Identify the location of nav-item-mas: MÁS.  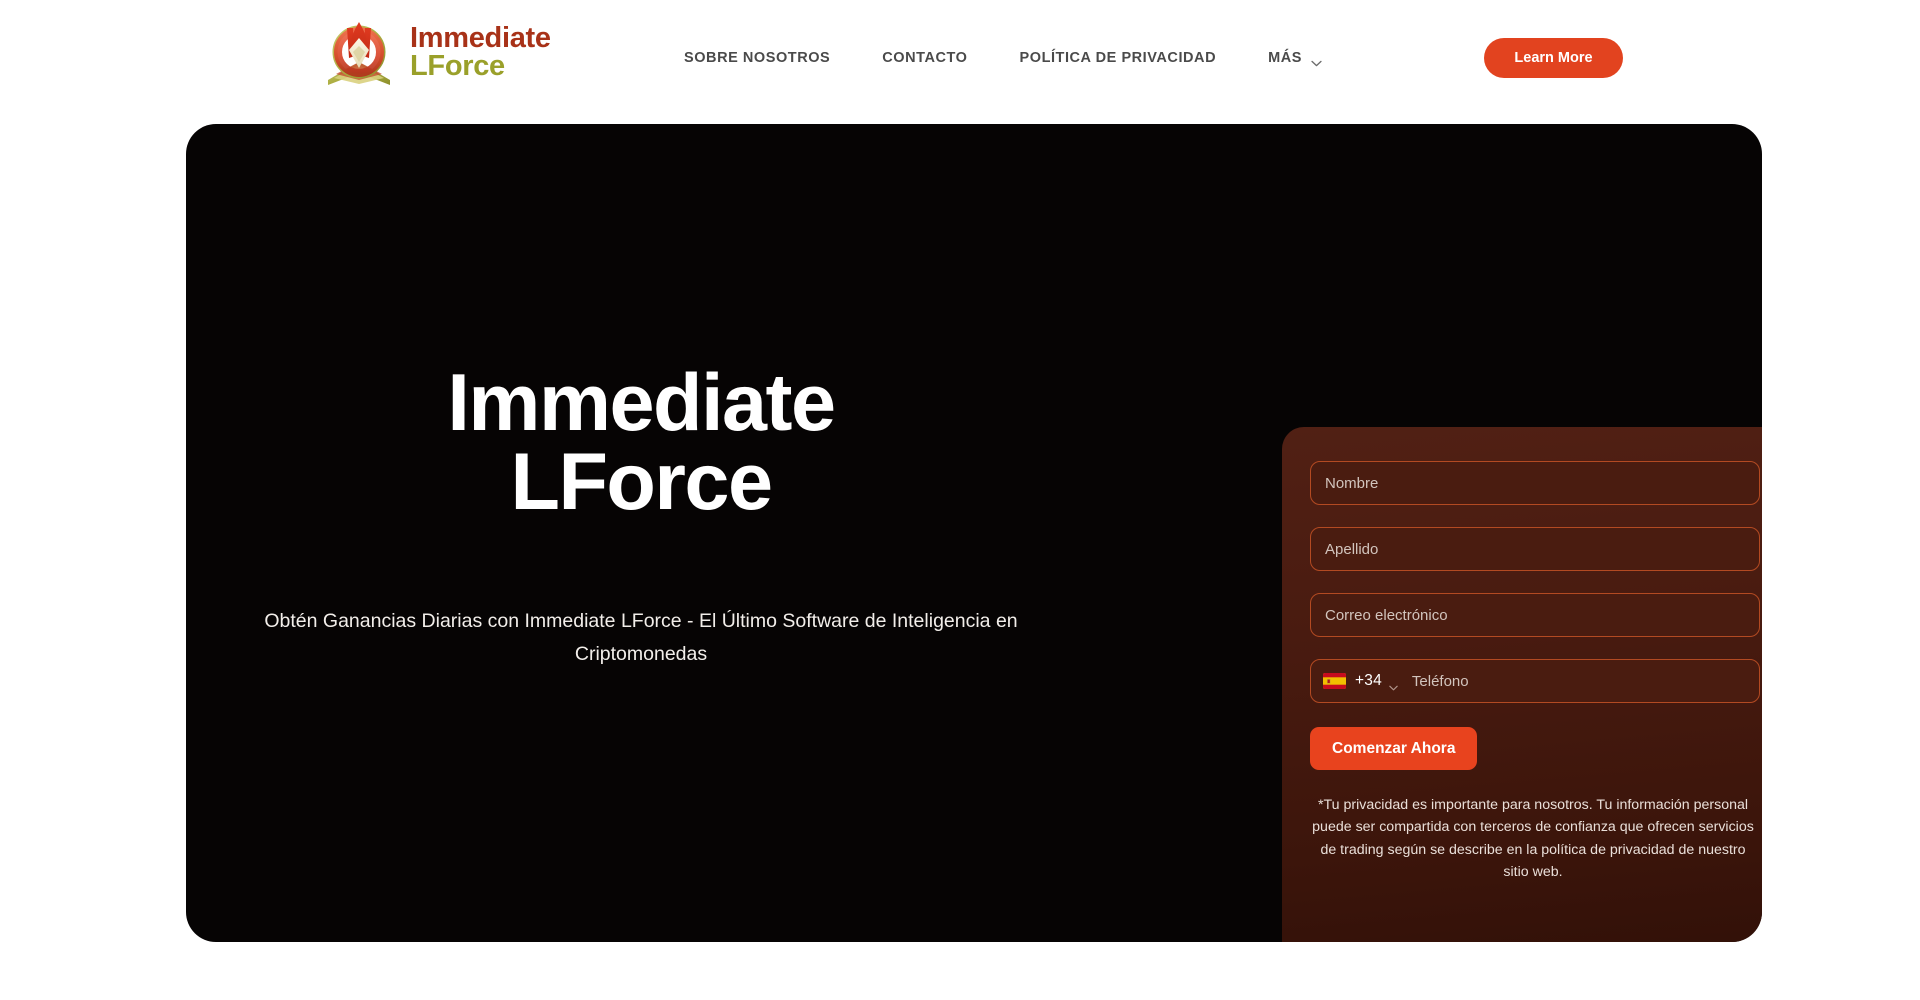
(1295, 58).